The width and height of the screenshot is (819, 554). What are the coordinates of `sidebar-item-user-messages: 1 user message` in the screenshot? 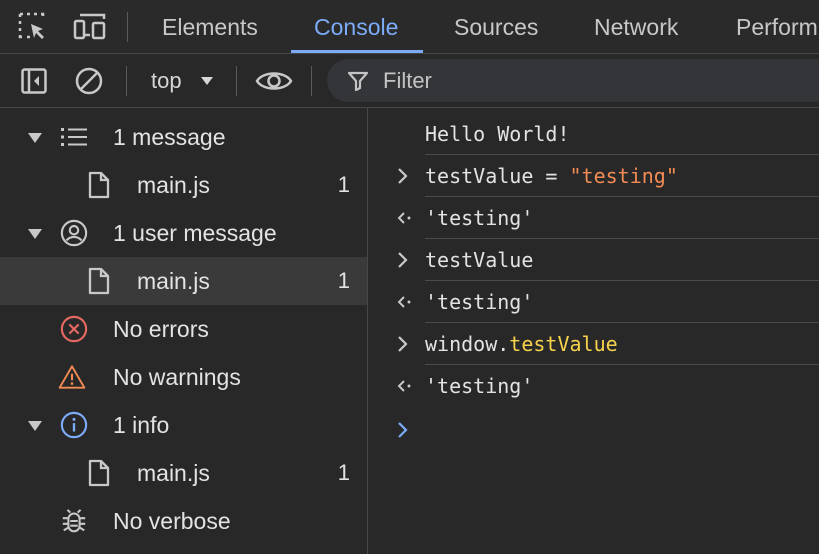 It's located at (183, 233).